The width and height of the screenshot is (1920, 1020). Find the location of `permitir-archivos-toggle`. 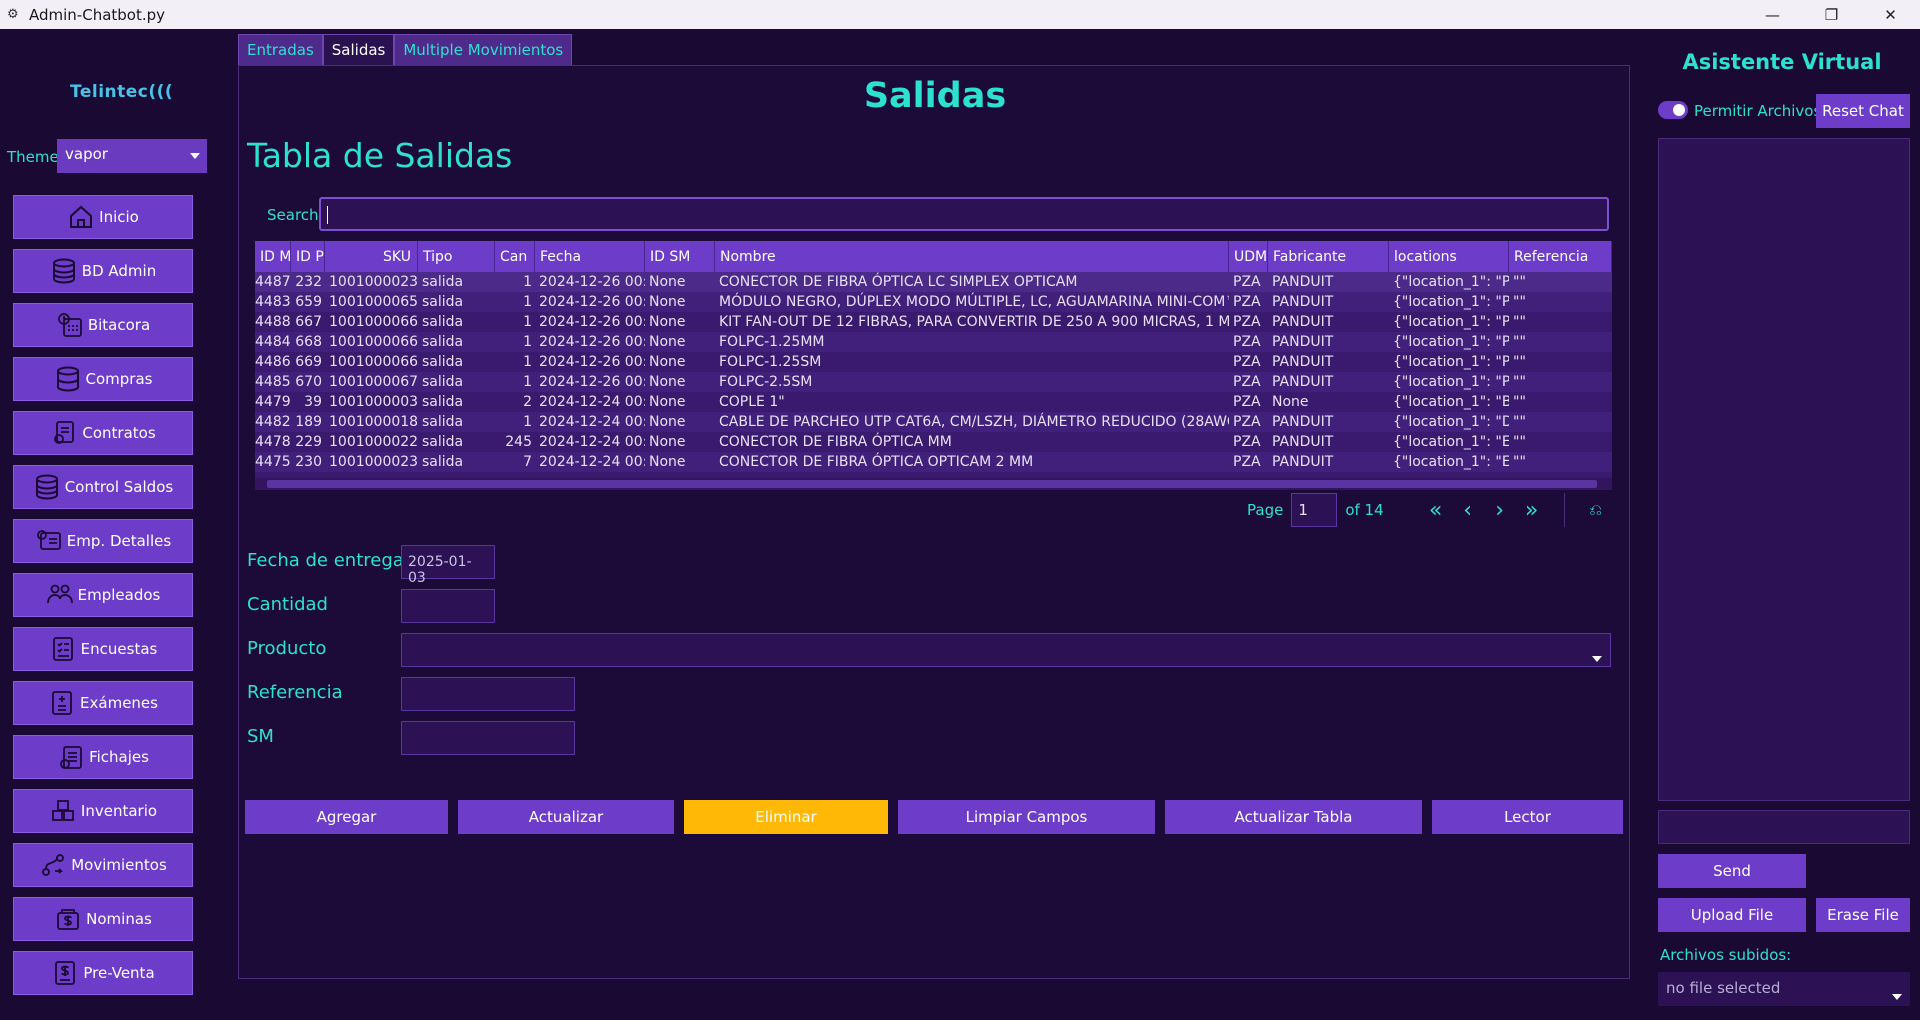

permitir-archivos-toggle is located at coordinates (1673, 110).